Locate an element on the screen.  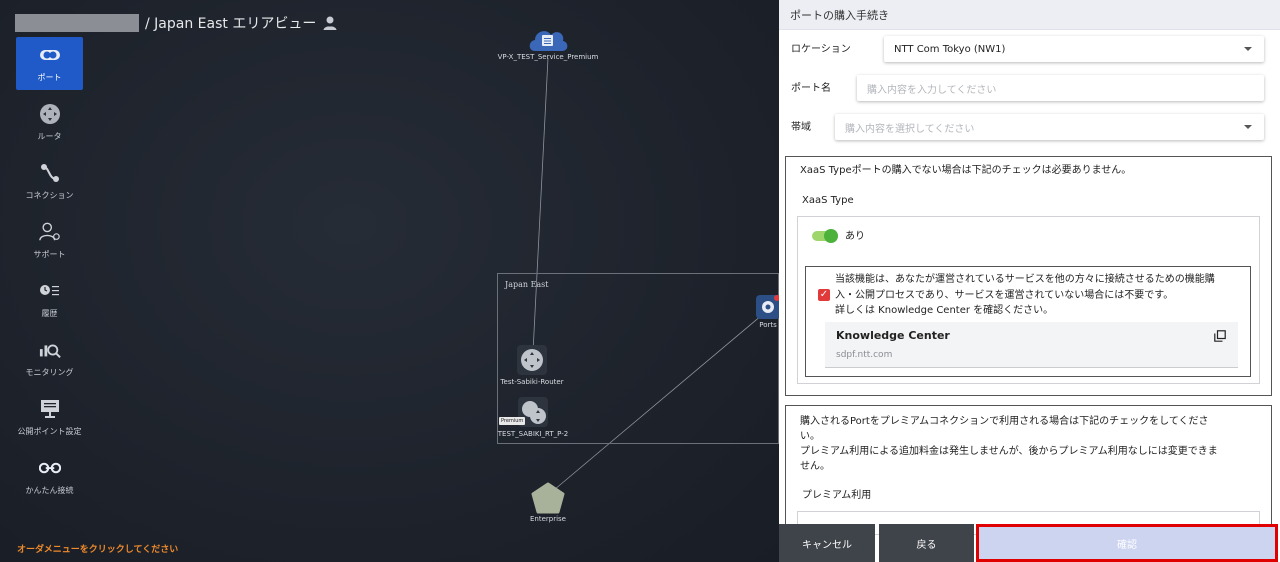
node-label: TEST_SABIKI_RT_P-2 is located at coordinates (533, 434).